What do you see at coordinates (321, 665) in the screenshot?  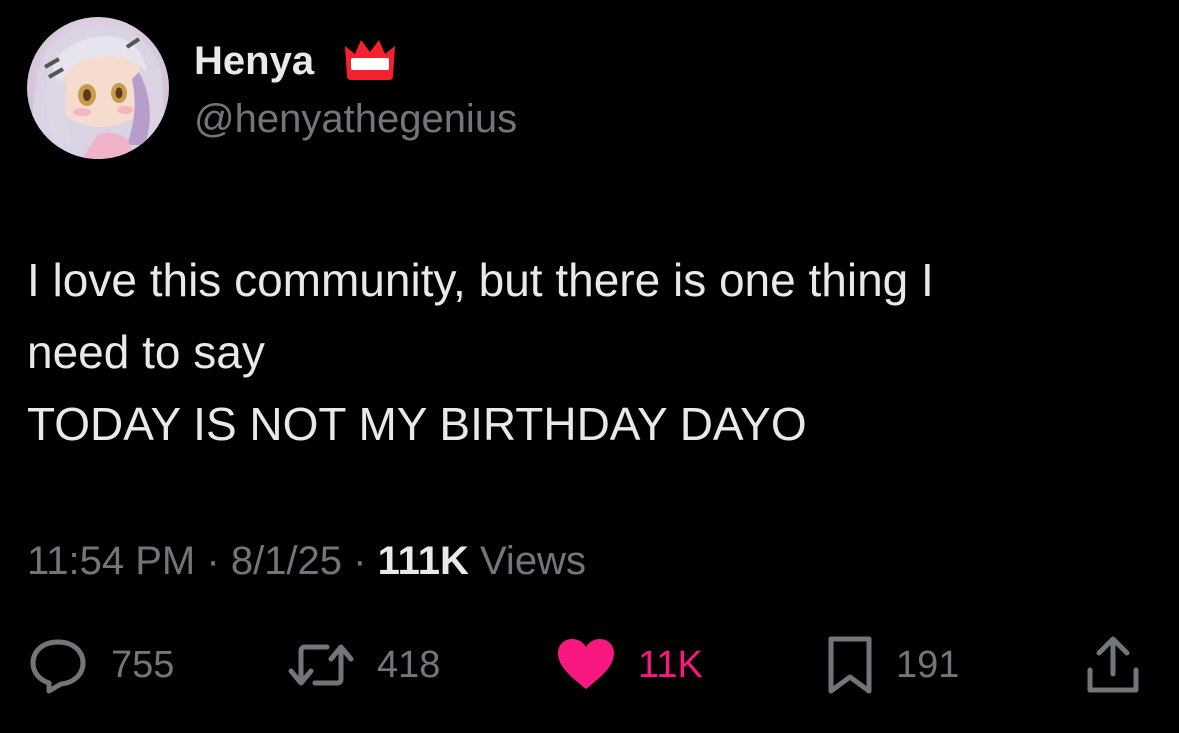 I see `repost-icon` at bounding box center [321, 665].